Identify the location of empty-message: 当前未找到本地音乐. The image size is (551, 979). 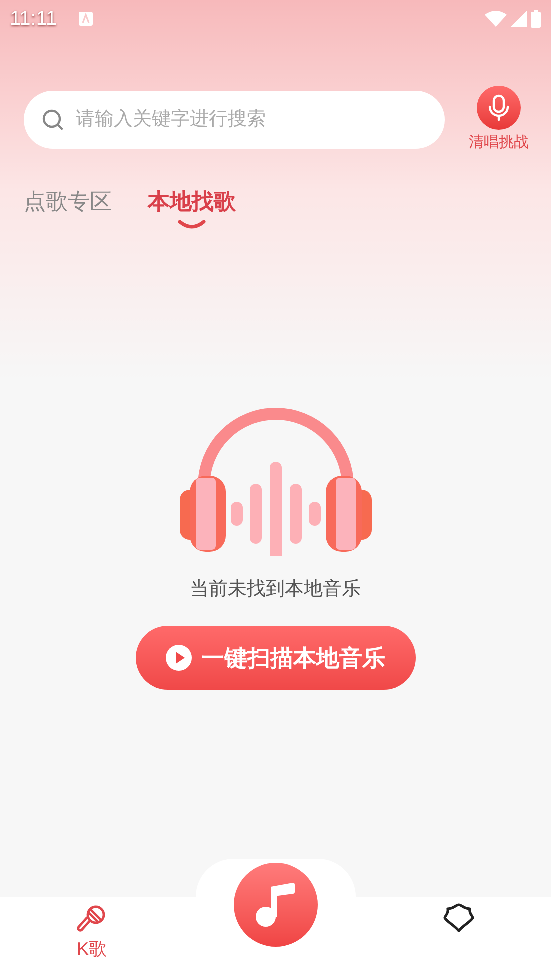
(275, 590).